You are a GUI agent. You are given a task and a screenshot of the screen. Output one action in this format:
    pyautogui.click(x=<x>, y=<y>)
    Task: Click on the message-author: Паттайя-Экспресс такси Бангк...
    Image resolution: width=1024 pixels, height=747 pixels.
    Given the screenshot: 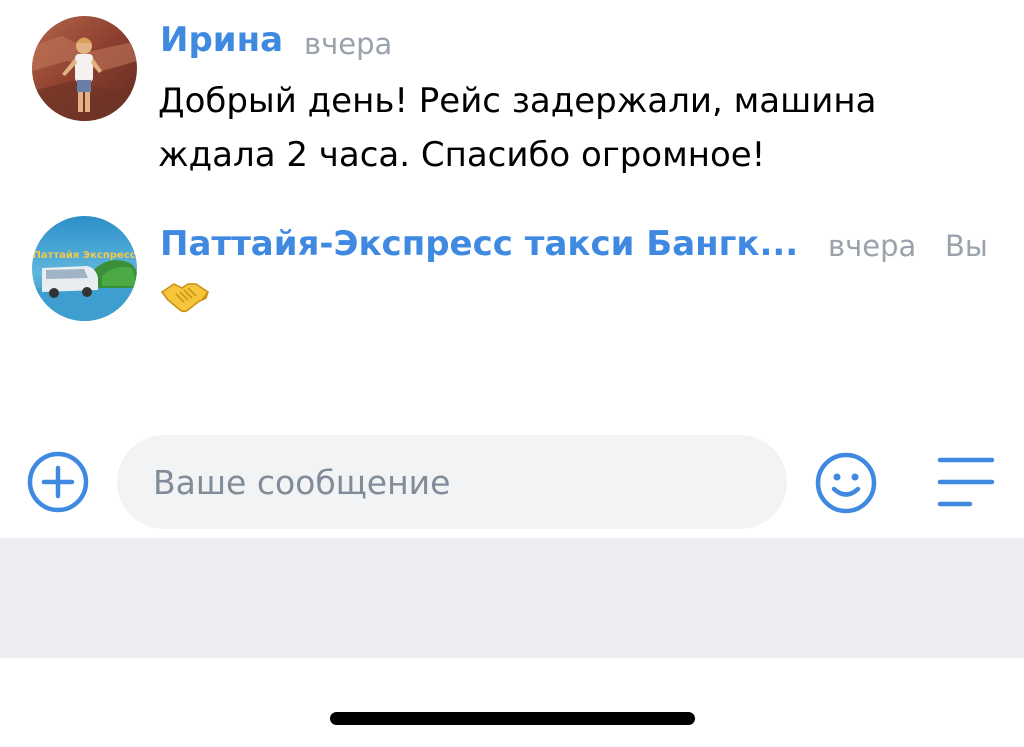 What is the action you would take?
    pyautogui.click(x=479, y=244)
    